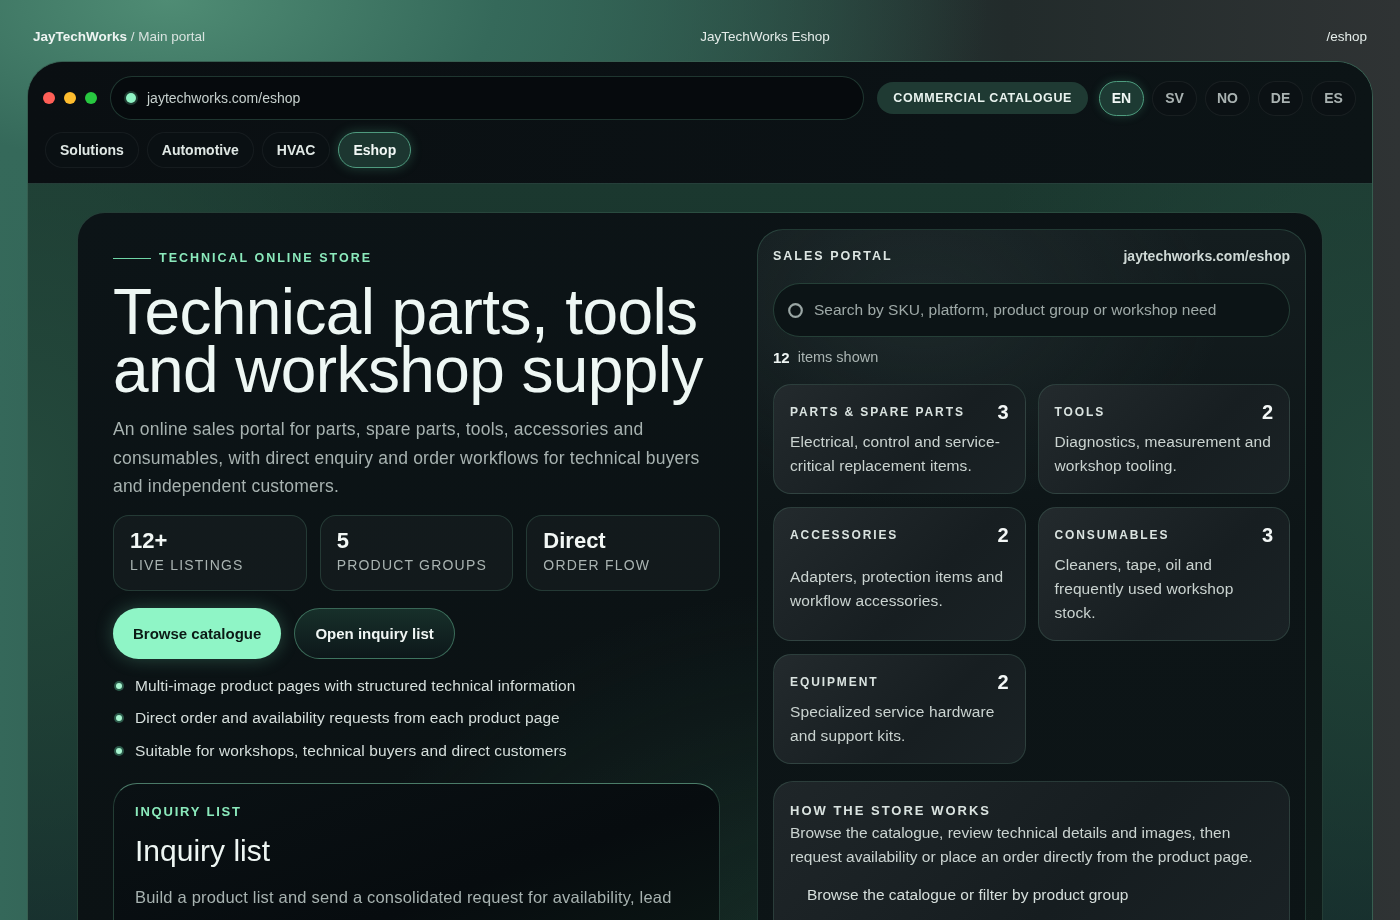  What do you see at coordinates (1080, 412) in the screenshot?
I see `category-title: TOOLS` at bounding box center [1080, 412].